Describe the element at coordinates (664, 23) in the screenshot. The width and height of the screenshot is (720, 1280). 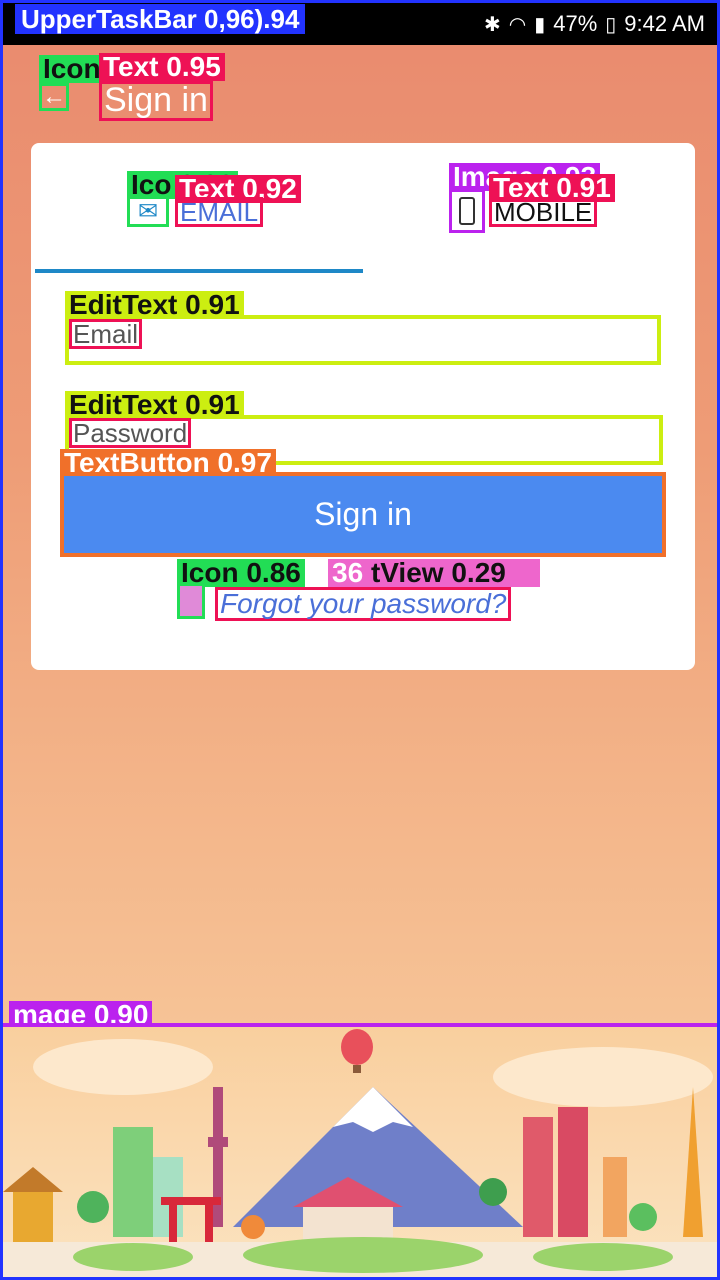
I see `status-time: 9:42 AM` at that location.